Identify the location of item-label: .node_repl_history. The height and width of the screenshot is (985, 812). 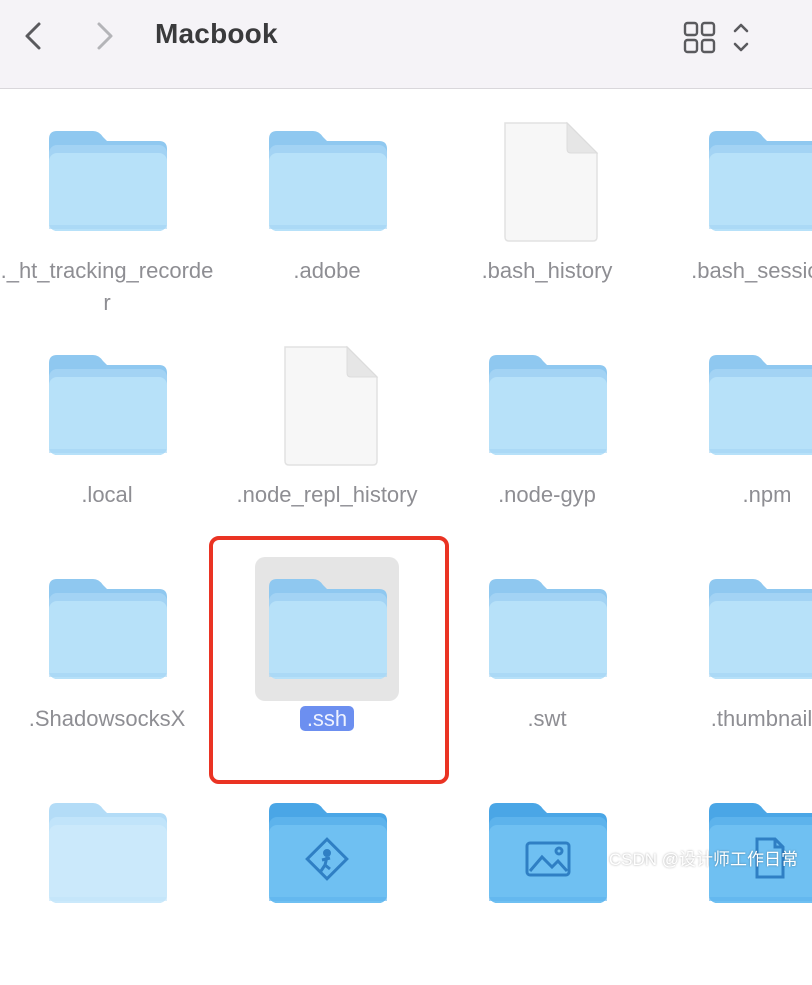
(327, 495).